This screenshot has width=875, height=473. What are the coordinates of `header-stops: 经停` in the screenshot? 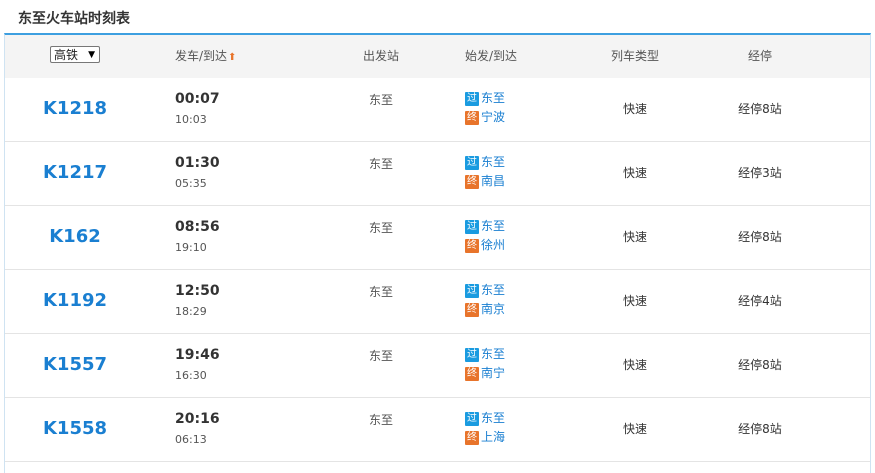 It's located at (759, 56).